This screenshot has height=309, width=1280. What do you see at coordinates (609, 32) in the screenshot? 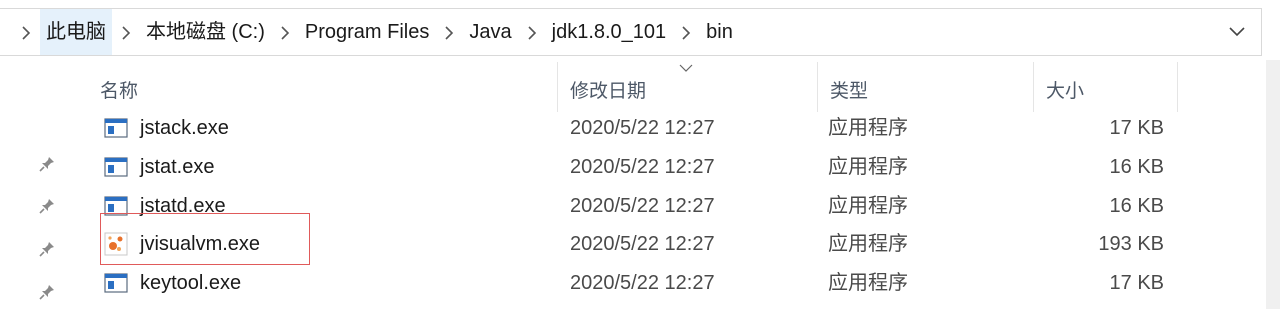
I see `breadcrumb-item-jdk: jdk1.8.0_101` at bounding box center [609, 32].